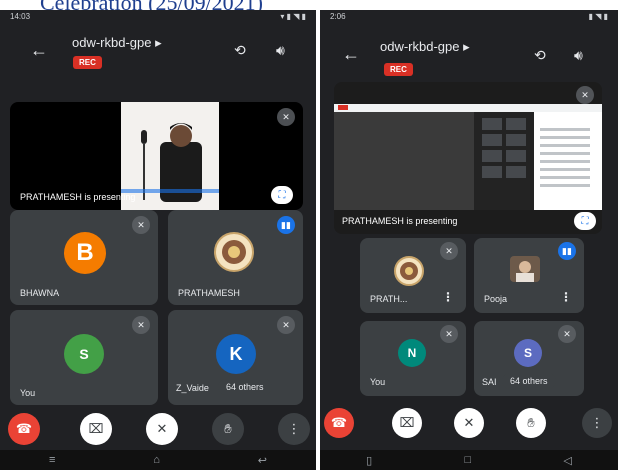  I want to click on participant-tile: ✕ B BHAWNA, so click(84, 257).